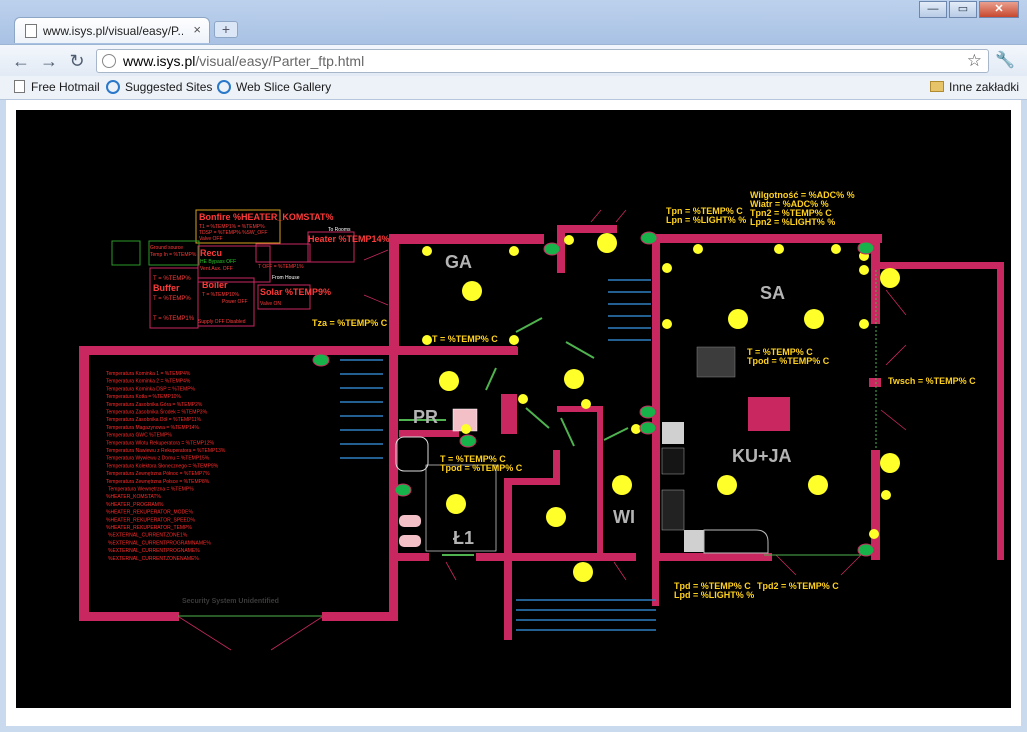 This screenshot has height=732, width=1027. I want to click on bookmark-label: Inne zakładki, so click(984, 87).